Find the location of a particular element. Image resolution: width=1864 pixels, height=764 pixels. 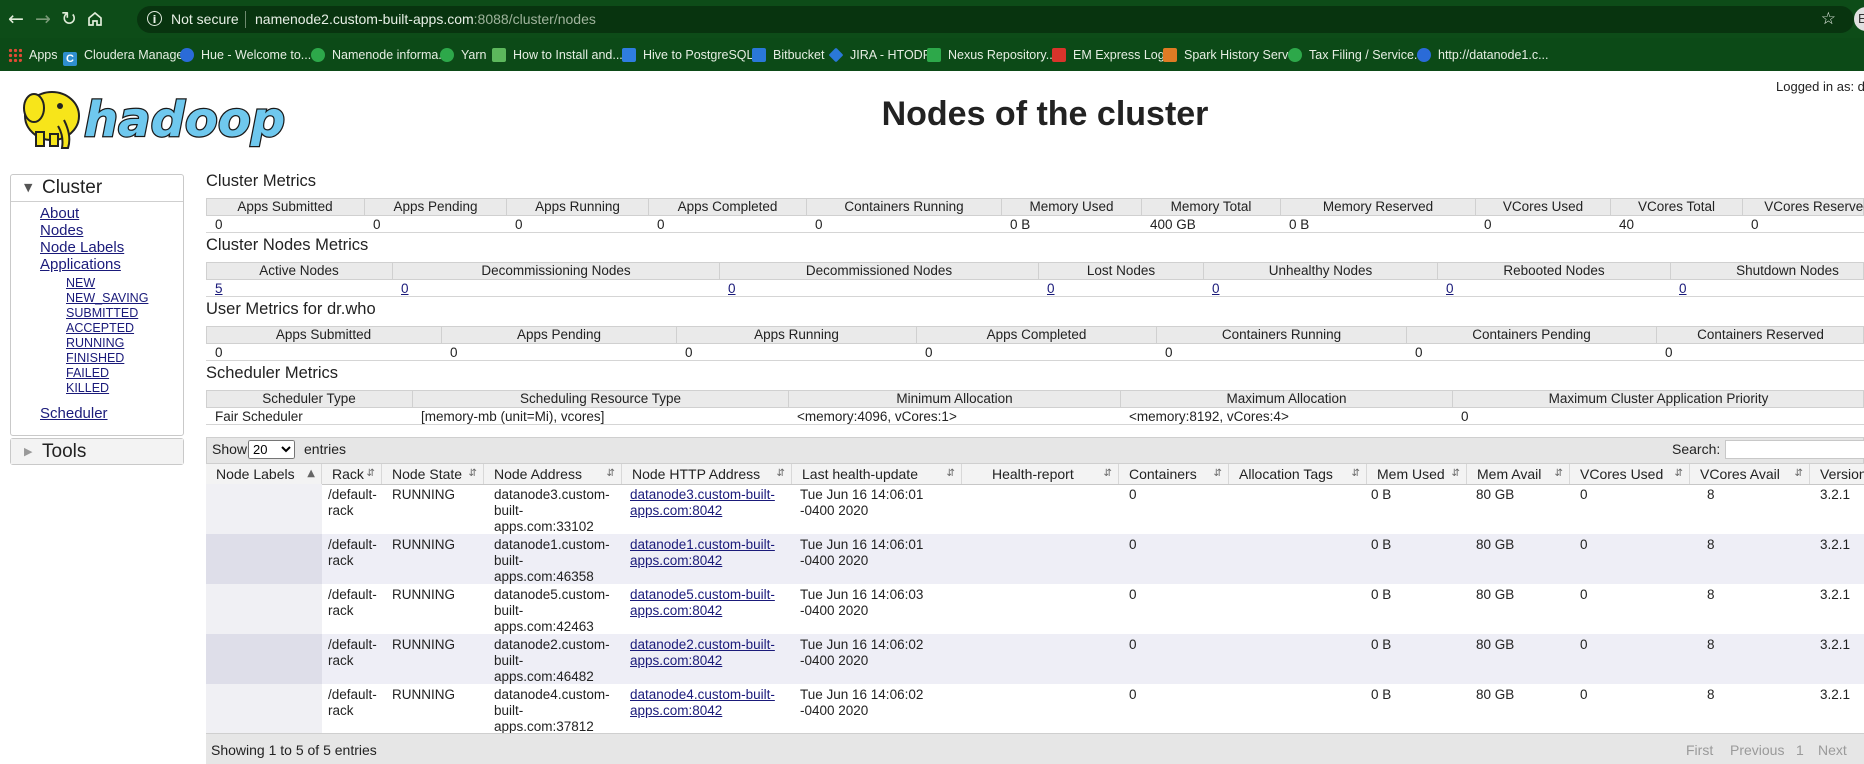

decommissioned-nodes-link: 0 is located at coordinates (727, 288).